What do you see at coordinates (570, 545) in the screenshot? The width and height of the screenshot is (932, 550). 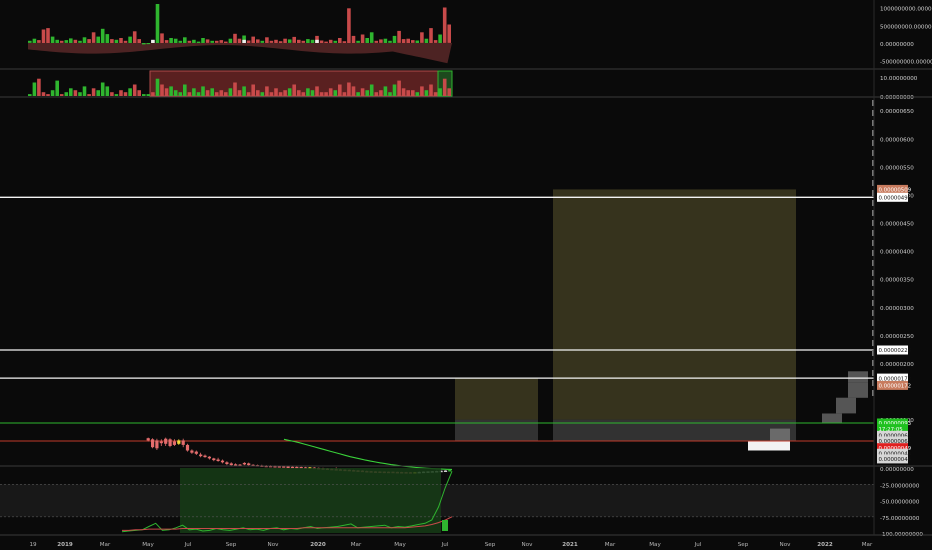 I see `x-tick-label: 2021` at bounding box center [570, 545].